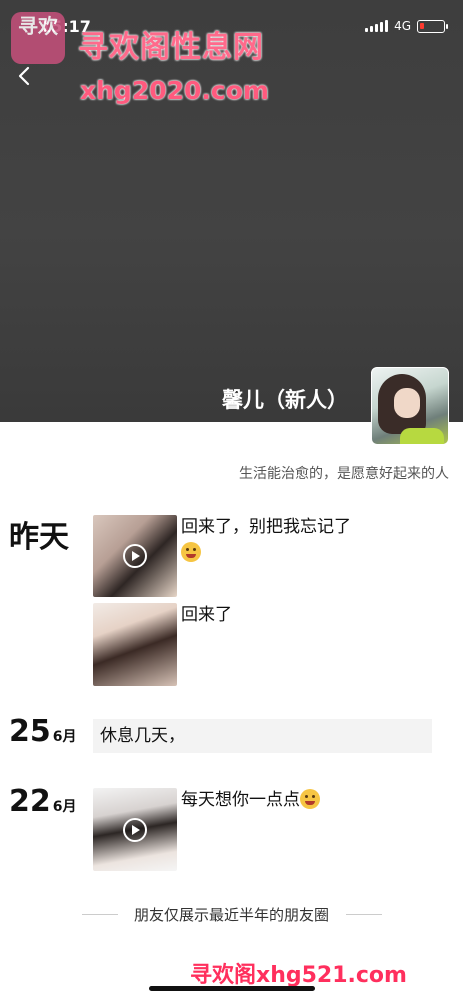 The width and height of the screenshot is (463, 1000). I want to click on laughing-emoji-icon, so click(191, 552).